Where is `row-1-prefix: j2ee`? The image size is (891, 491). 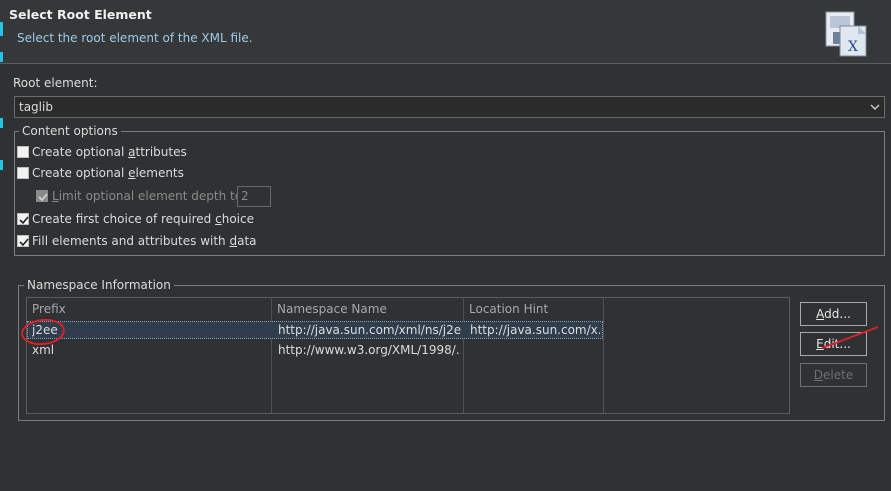 row-1-prefix: j2ee is located at coordinates (45, 330).